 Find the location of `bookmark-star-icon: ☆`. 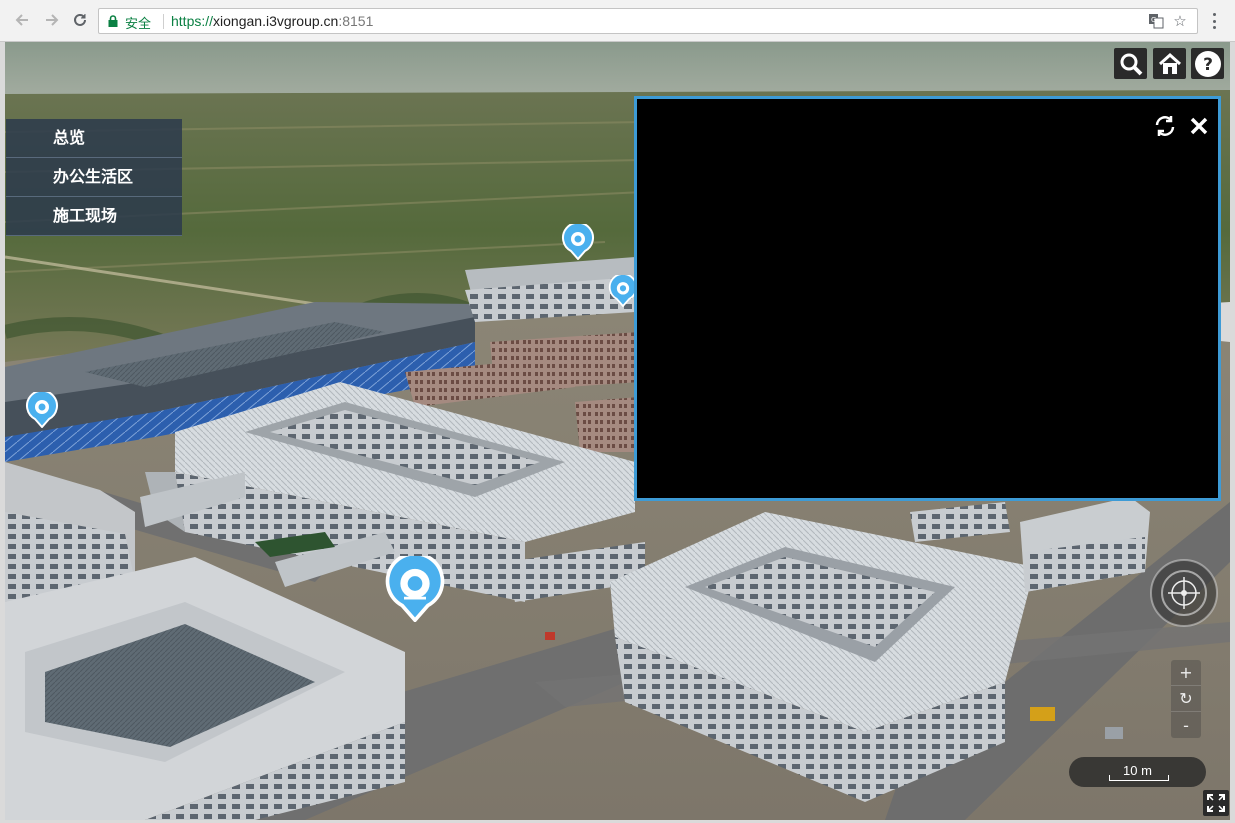

bookmark-star-icon: ☆ is located at coordinates (1180, 21).